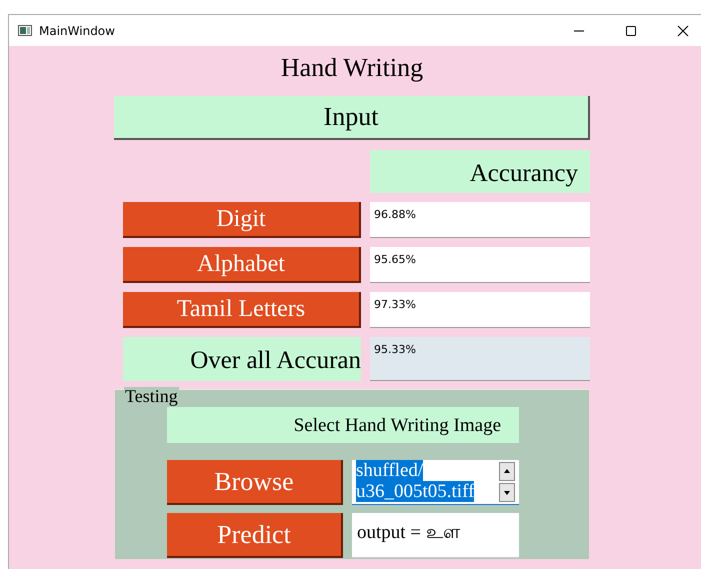 This screenshot has width=701, height=569. Describe the element at coordinates (480, 359) in the screenshot. I see `overall-accuracy-field: 95.33%` at that location.